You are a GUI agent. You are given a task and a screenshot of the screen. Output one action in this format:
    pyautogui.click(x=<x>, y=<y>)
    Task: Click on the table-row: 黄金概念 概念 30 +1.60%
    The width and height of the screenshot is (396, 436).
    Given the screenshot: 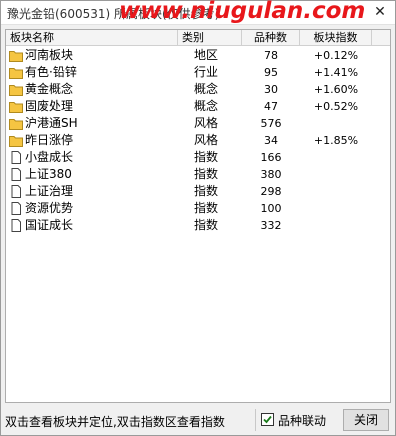 What is the action you would take?
    pyautogui.click(x=198, y=89)
    